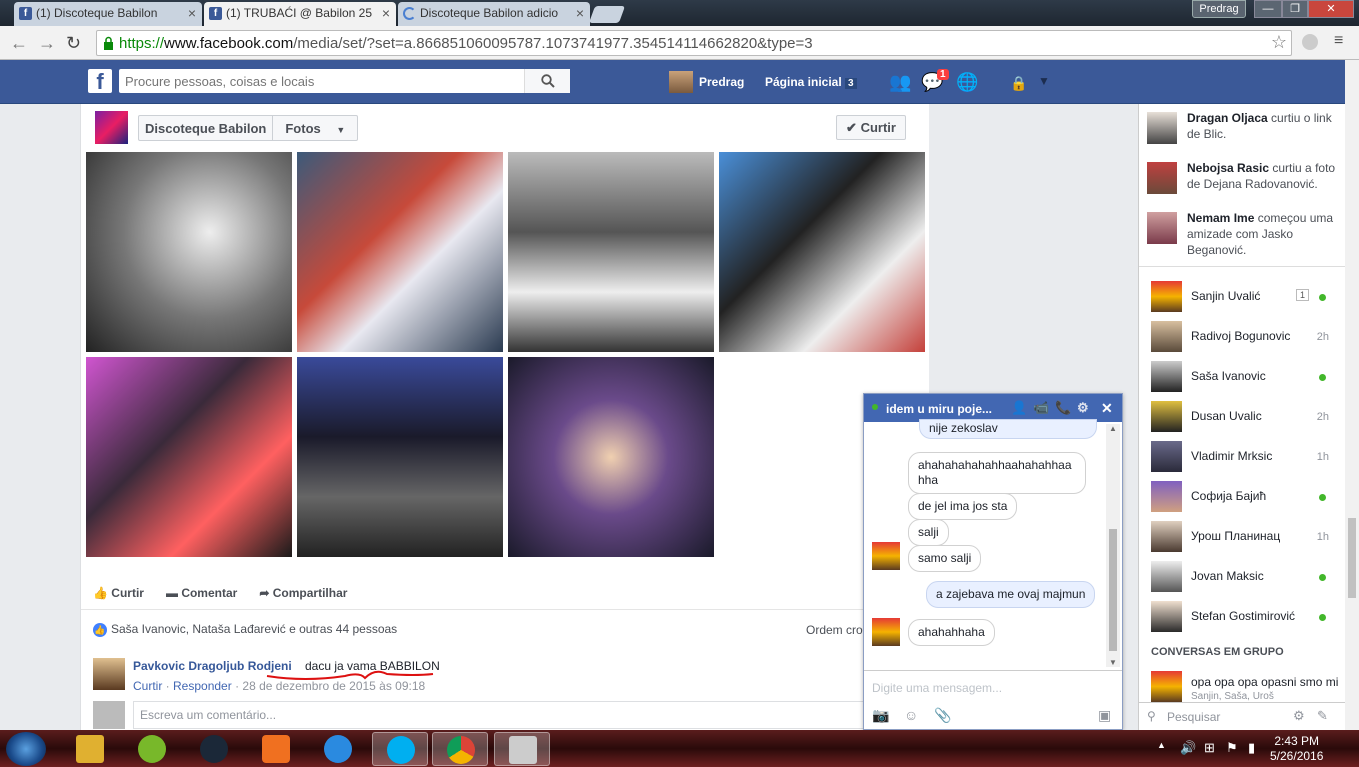 The image size is (1359, 767). Describe the element at coordinates (1063, 408) in the screenshot. I see `phone-icon: 📞` at that location.